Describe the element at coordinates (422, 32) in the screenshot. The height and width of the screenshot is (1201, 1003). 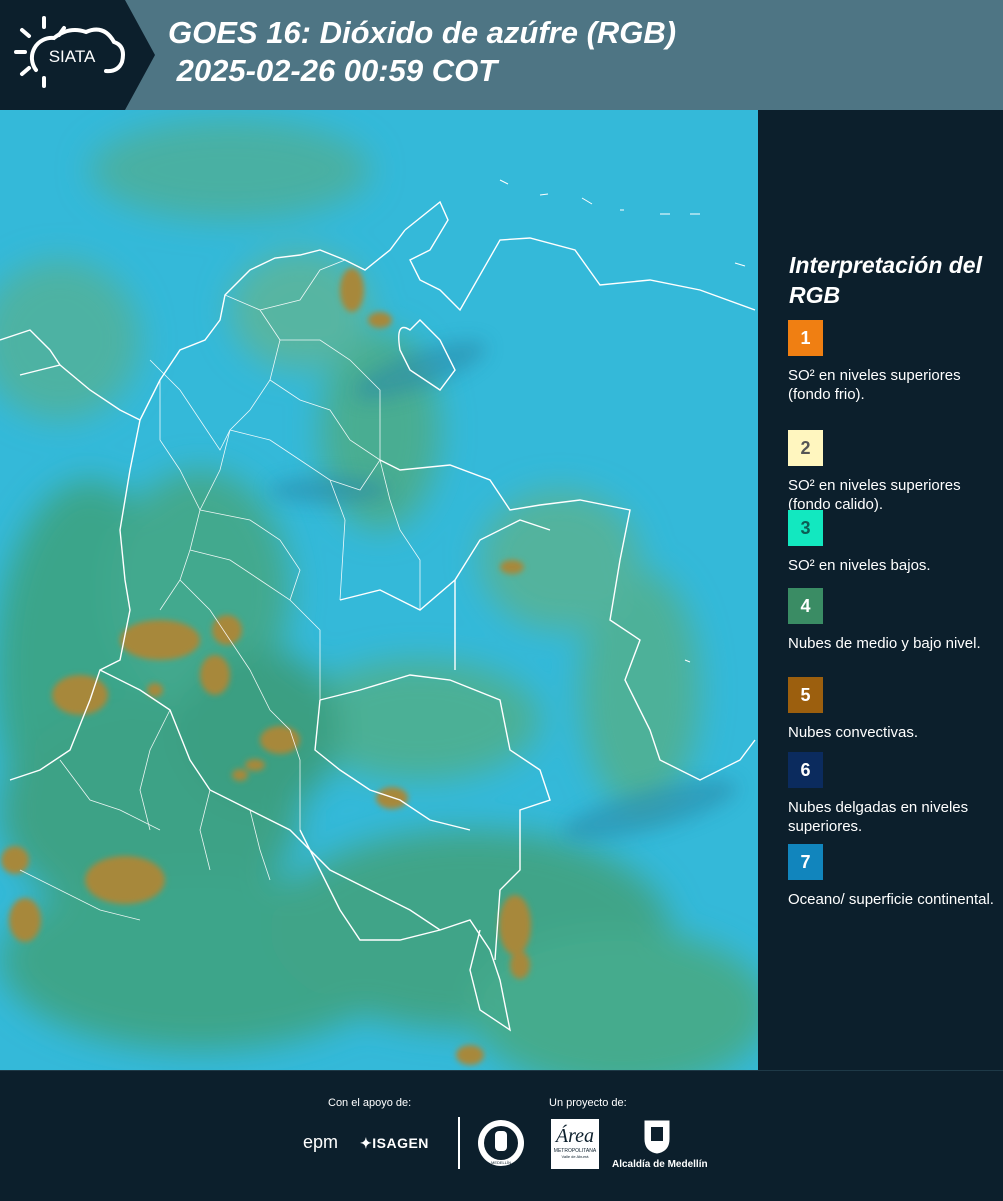
I see `title-line-1: GOES 16: Dióxido de azúfre (RGB)` at that location.